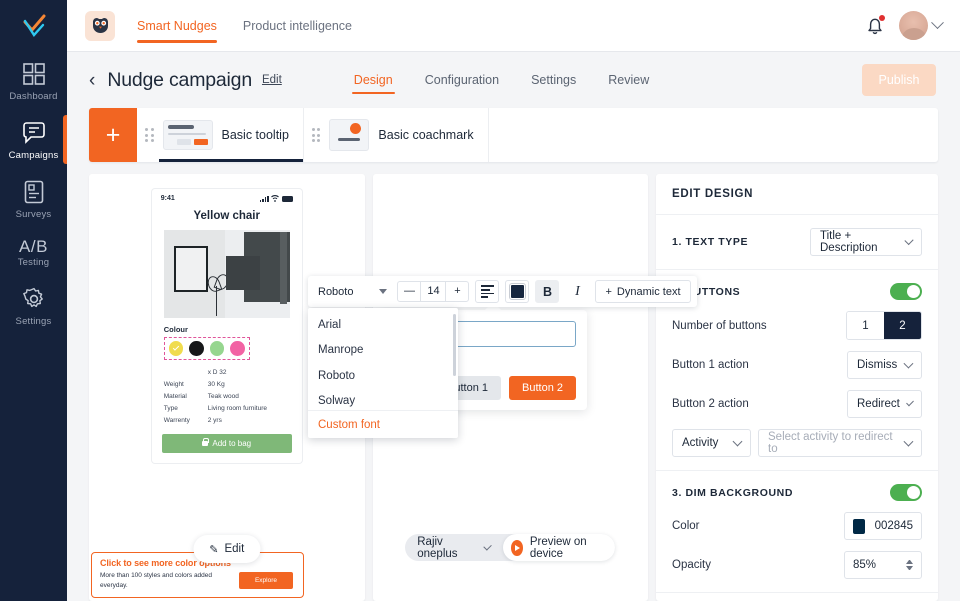 The width and height of the screenshot is (960, 601). I want to click on topbar-right-group, so click(912, 25).